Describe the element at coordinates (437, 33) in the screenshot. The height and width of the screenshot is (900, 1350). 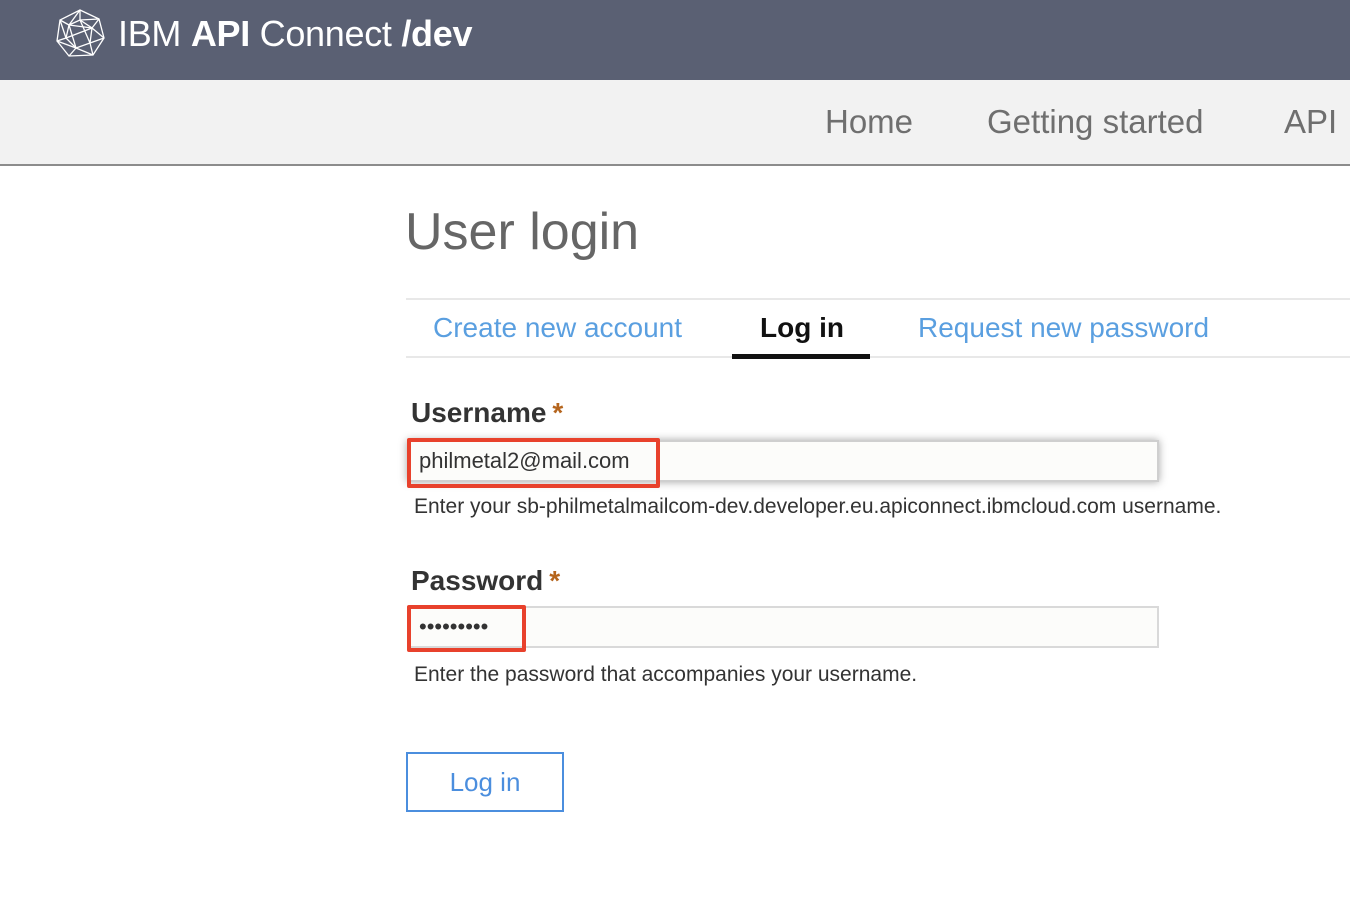
I see `brand-suffix: /dev` at that location.